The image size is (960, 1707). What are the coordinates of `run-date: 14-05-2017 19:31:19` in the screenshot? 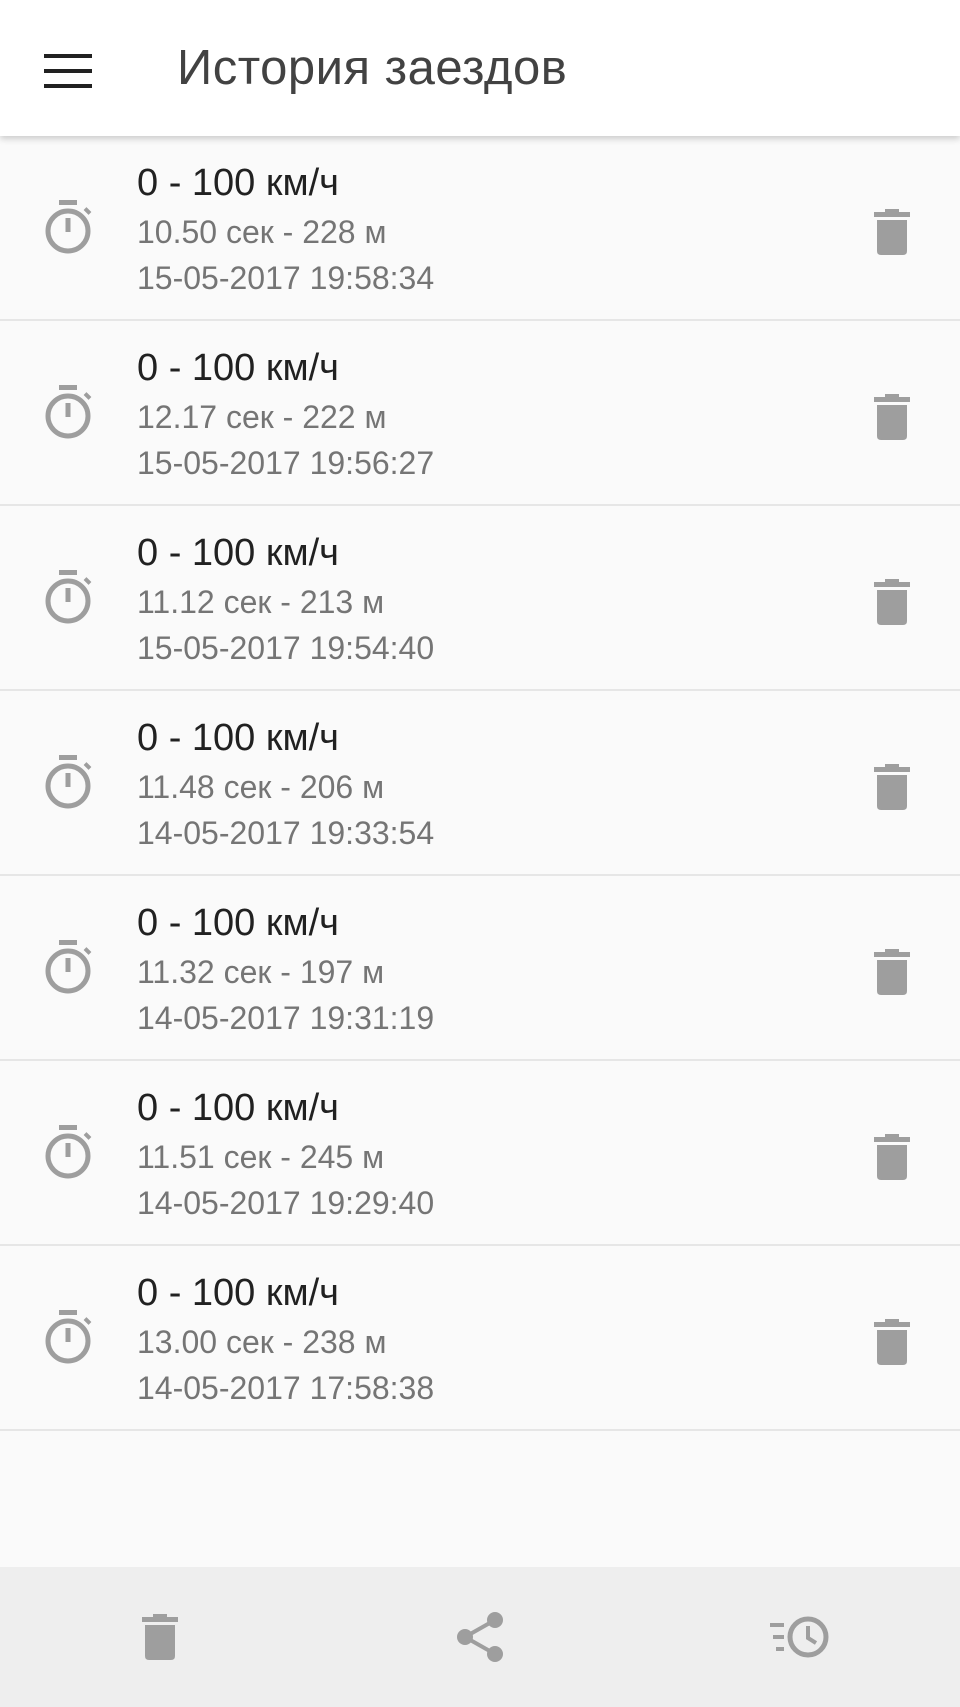 It's located at (286, 1018).